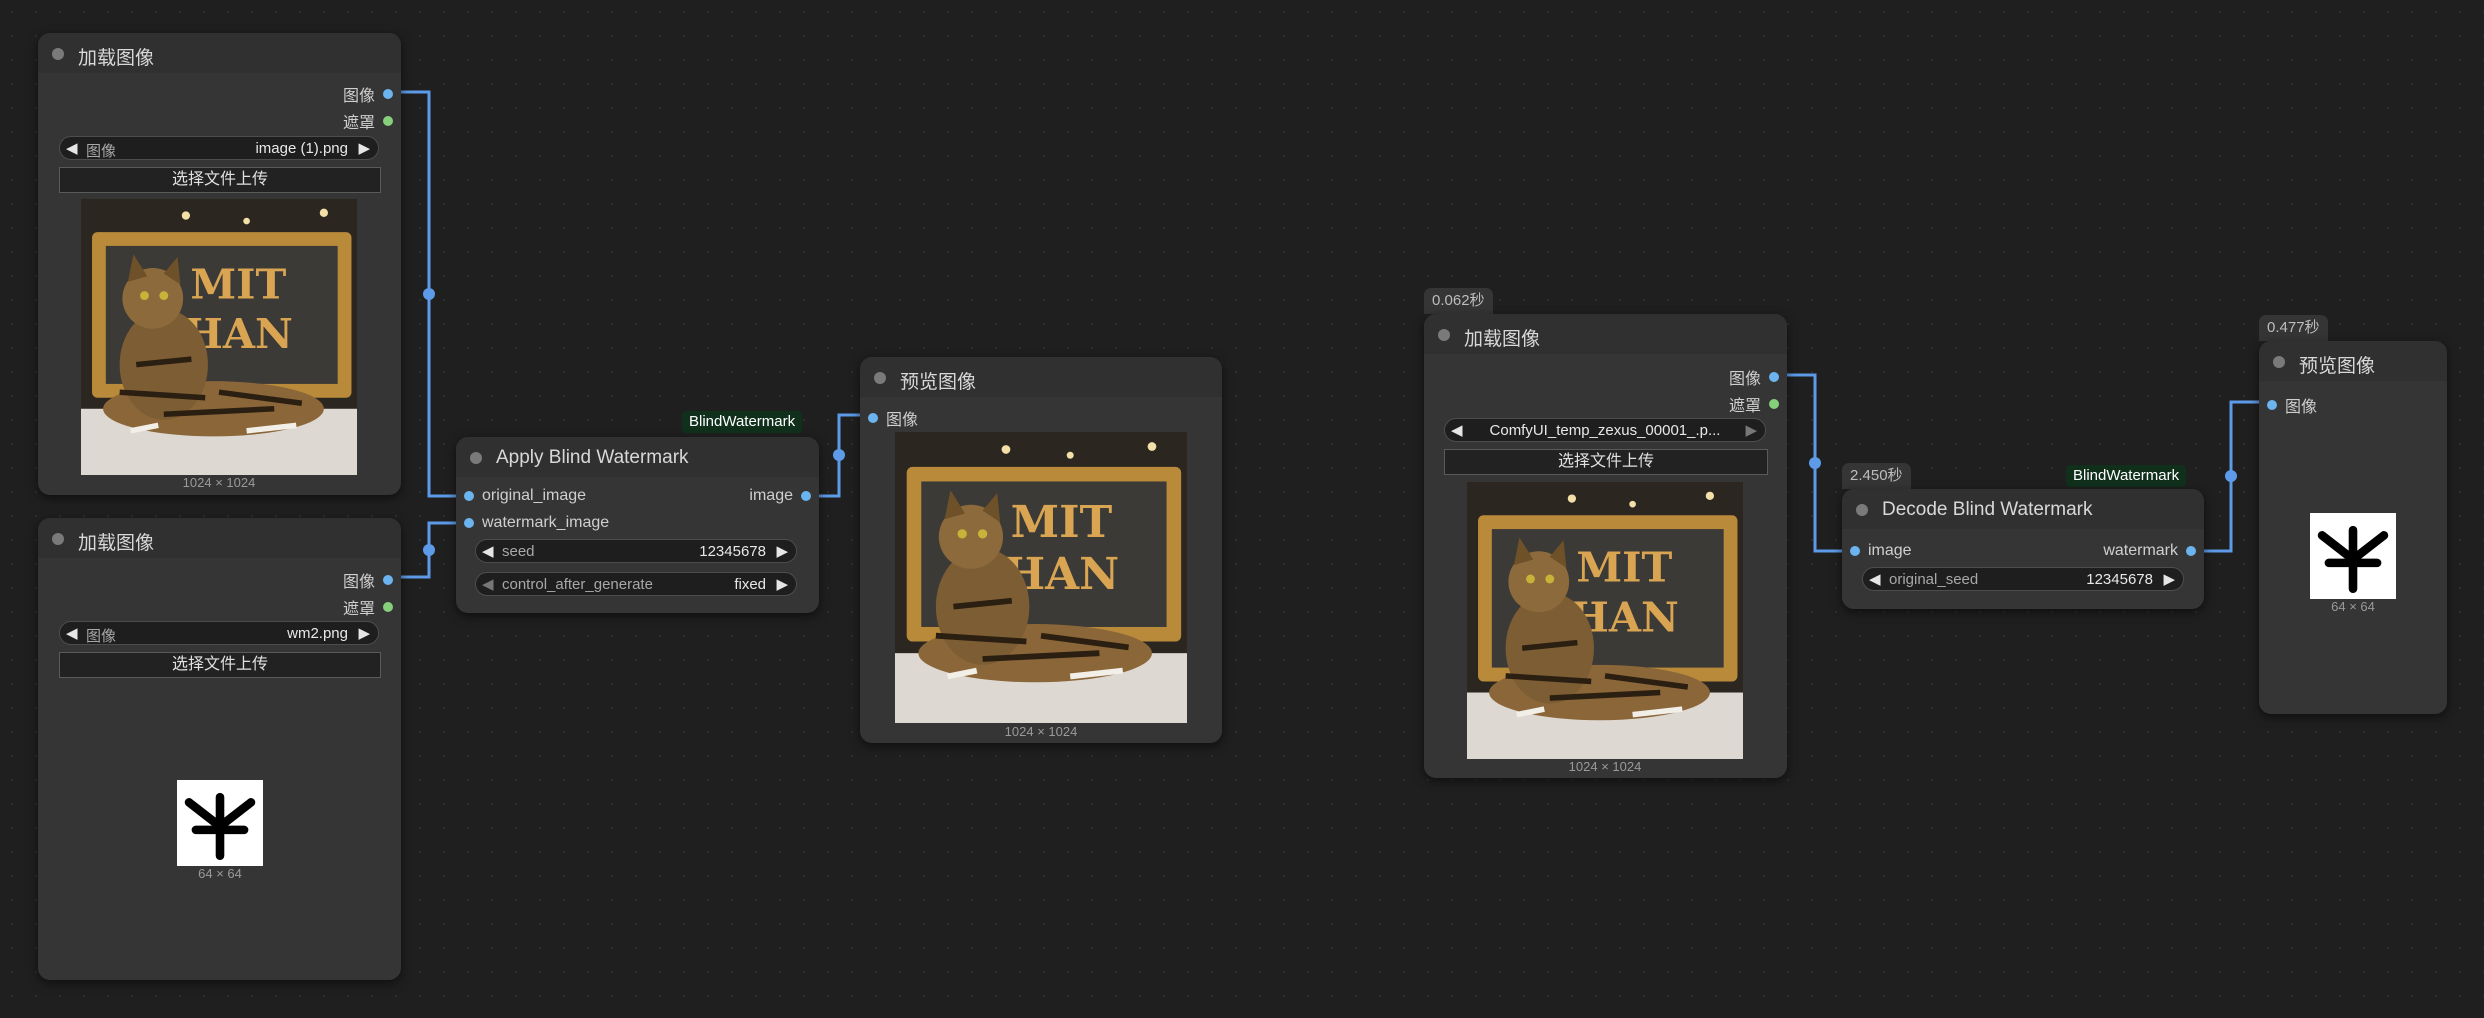 This screenshot has width=2484, height=1018. What do you see at coordinates (732, 551) in the screenshot?
I see `widget-value: 12345678` at bounding box center [732, 551].